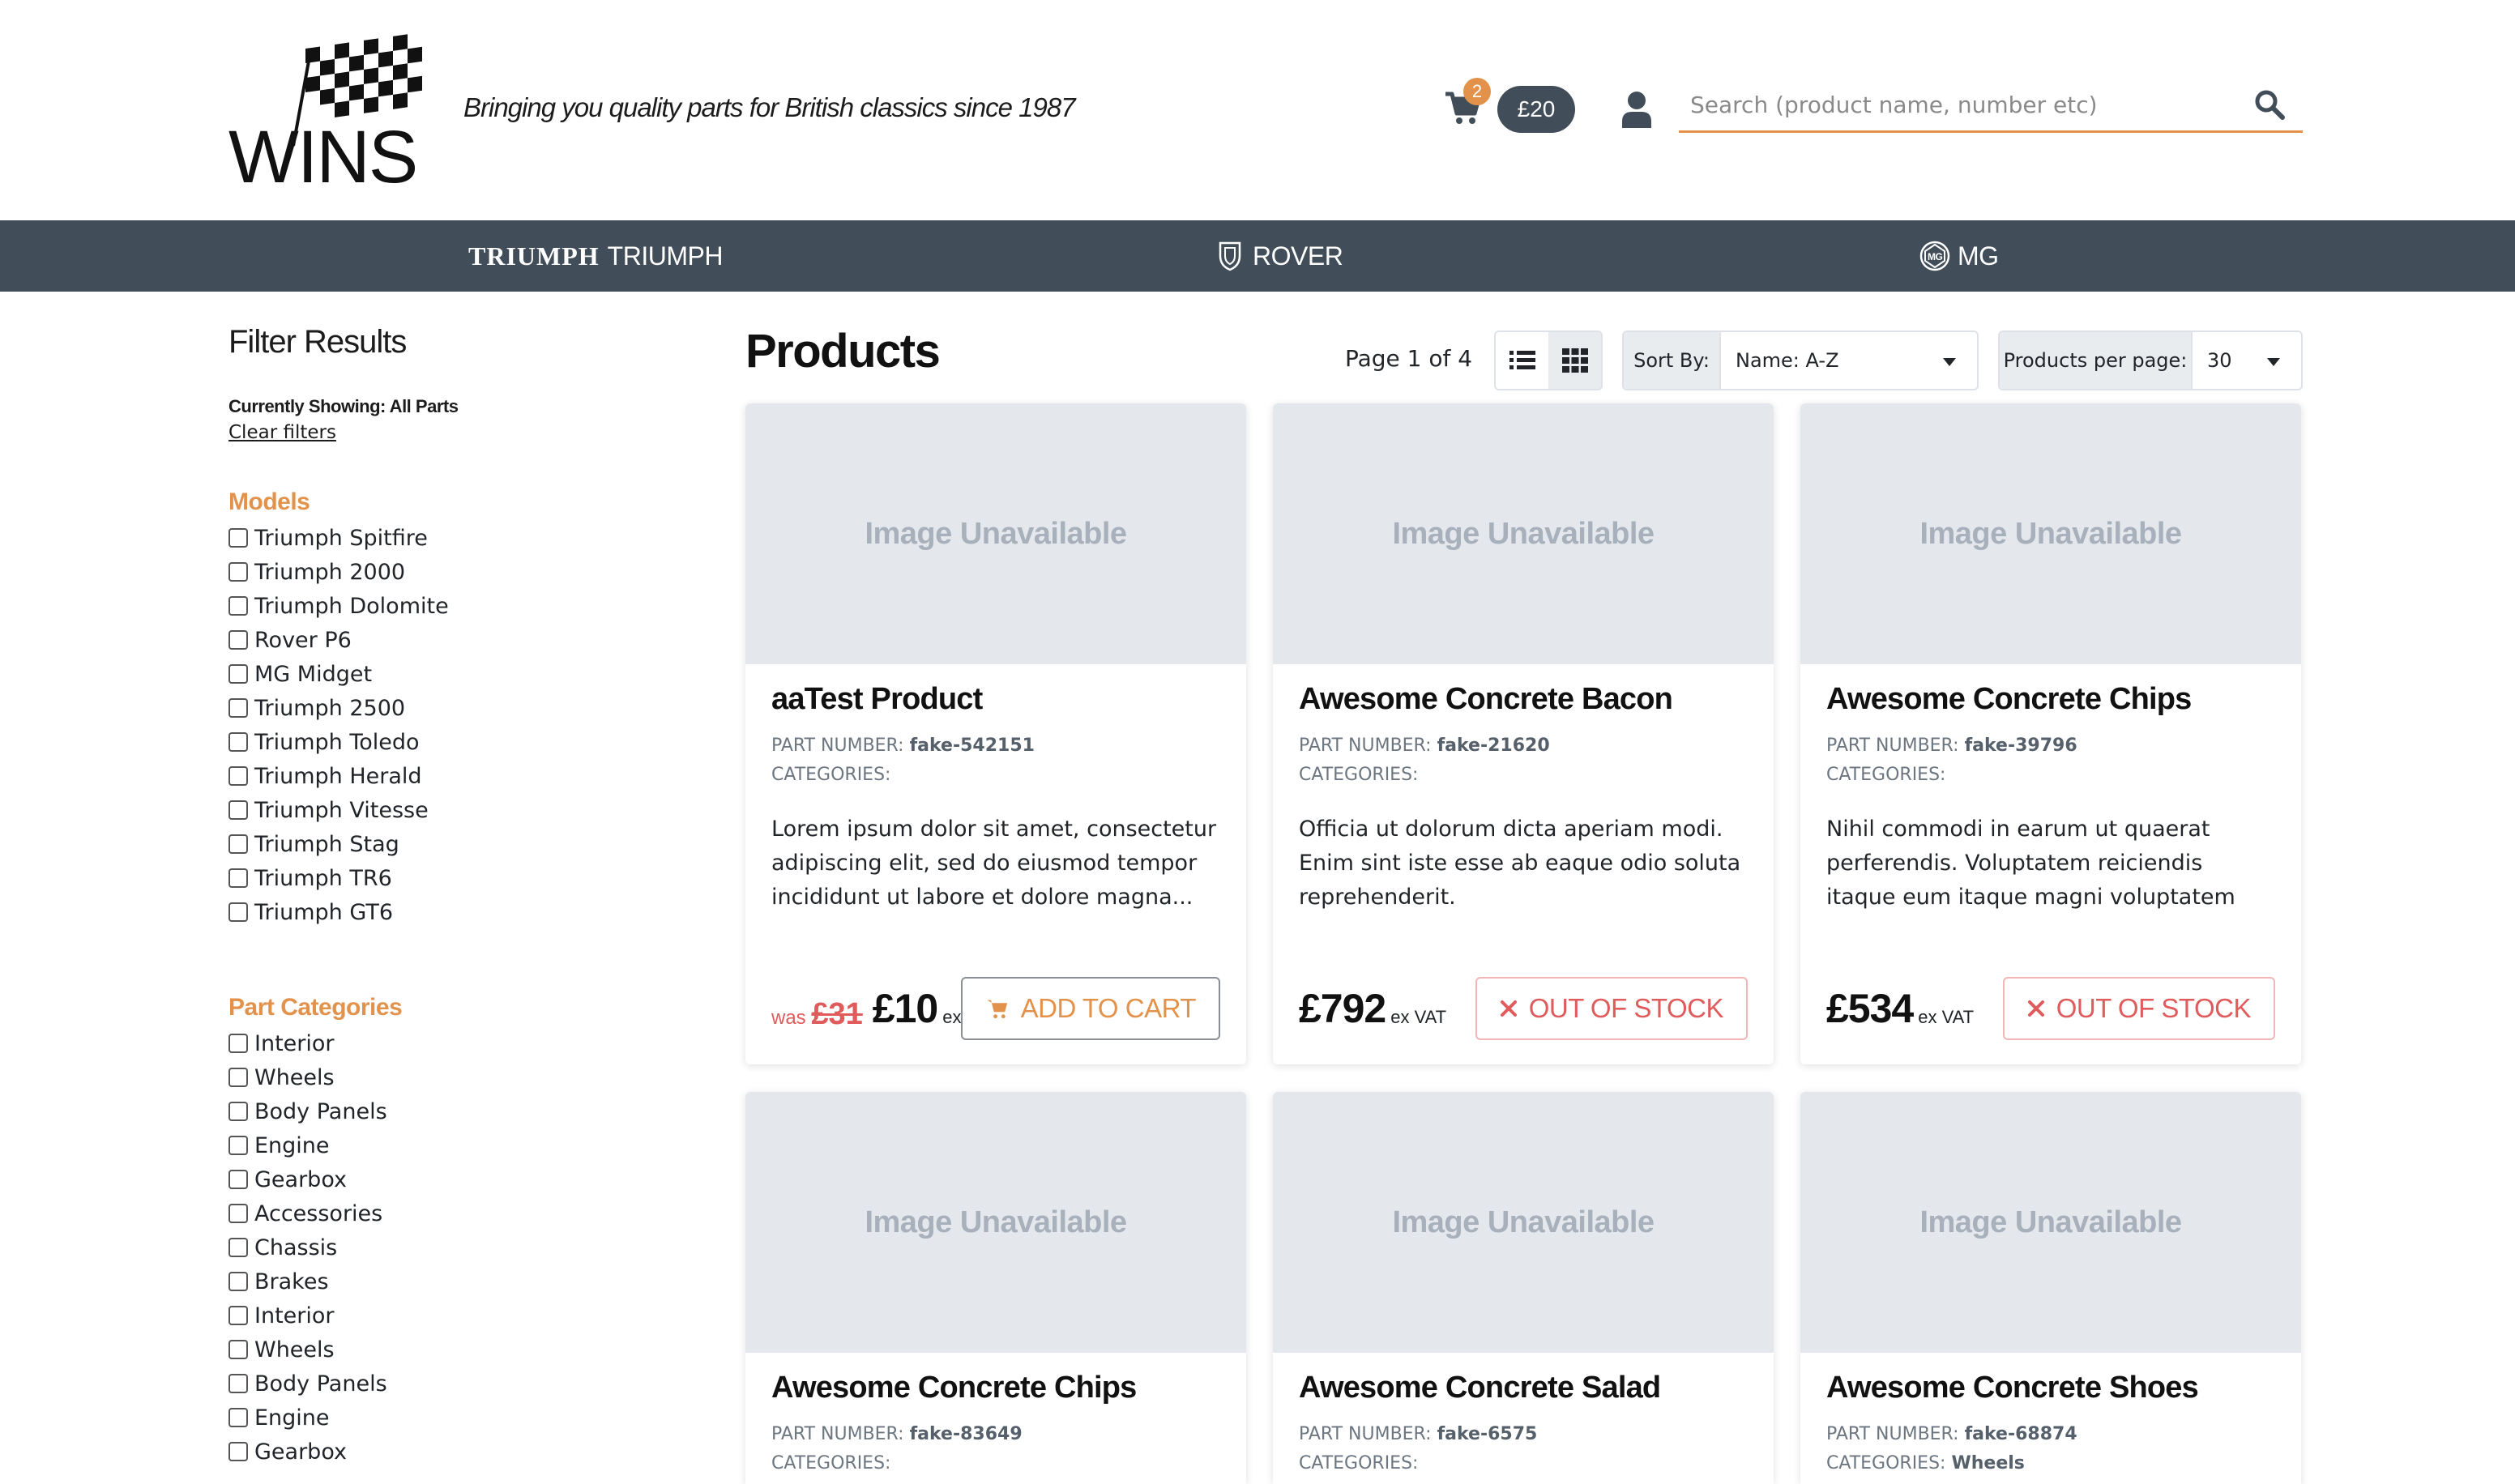 The image size is (2515, 1484). Describe the element at coordinates (1959, 256) in the screenshot. I see `nav-item-mg: MG MG` at that location.